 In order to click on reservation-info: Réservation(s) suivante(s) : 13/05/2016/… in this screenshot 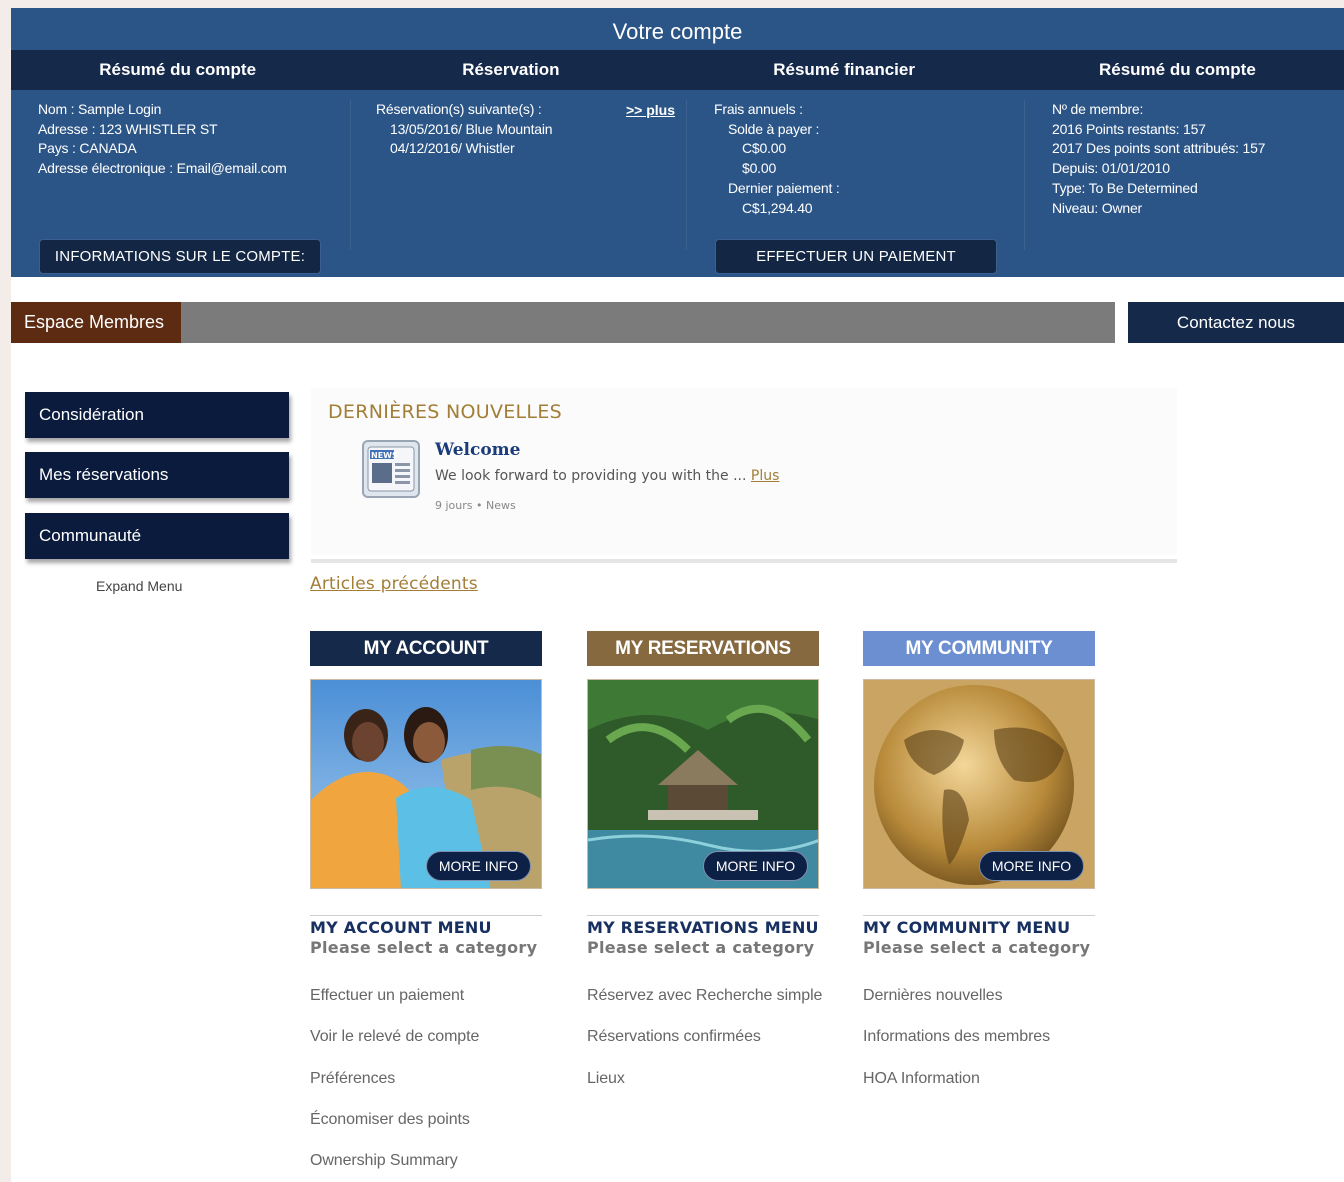, I will do `click(464, 129)`.